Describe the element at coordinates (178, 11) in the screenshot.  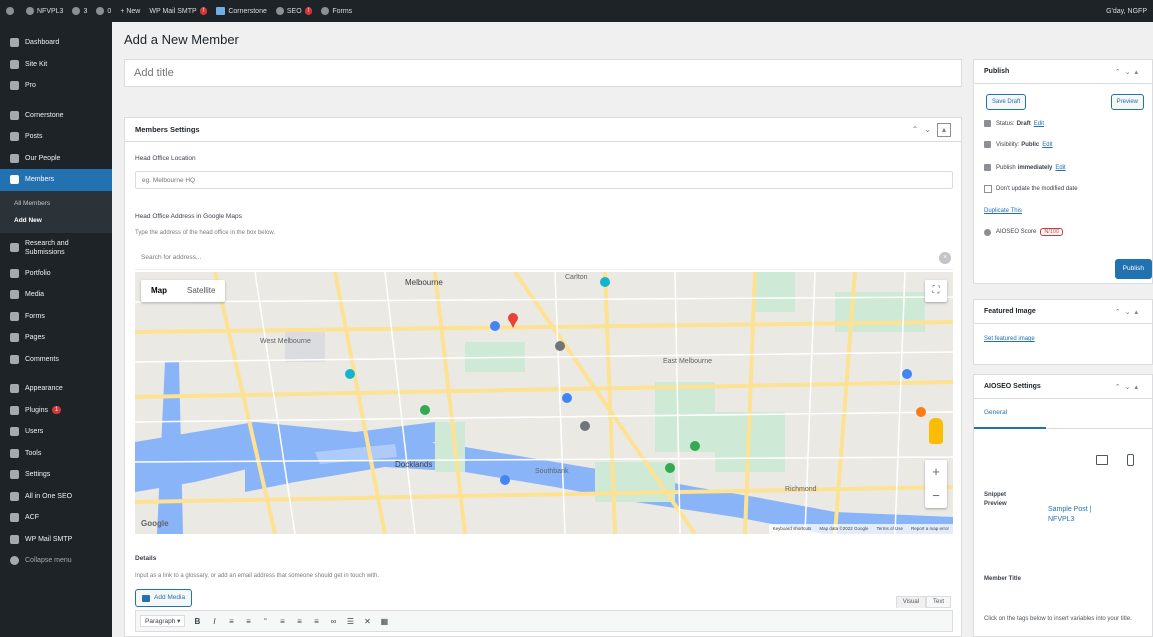
I see `wp-mail-smtp-link: WP Mail SMTP!` at that location.